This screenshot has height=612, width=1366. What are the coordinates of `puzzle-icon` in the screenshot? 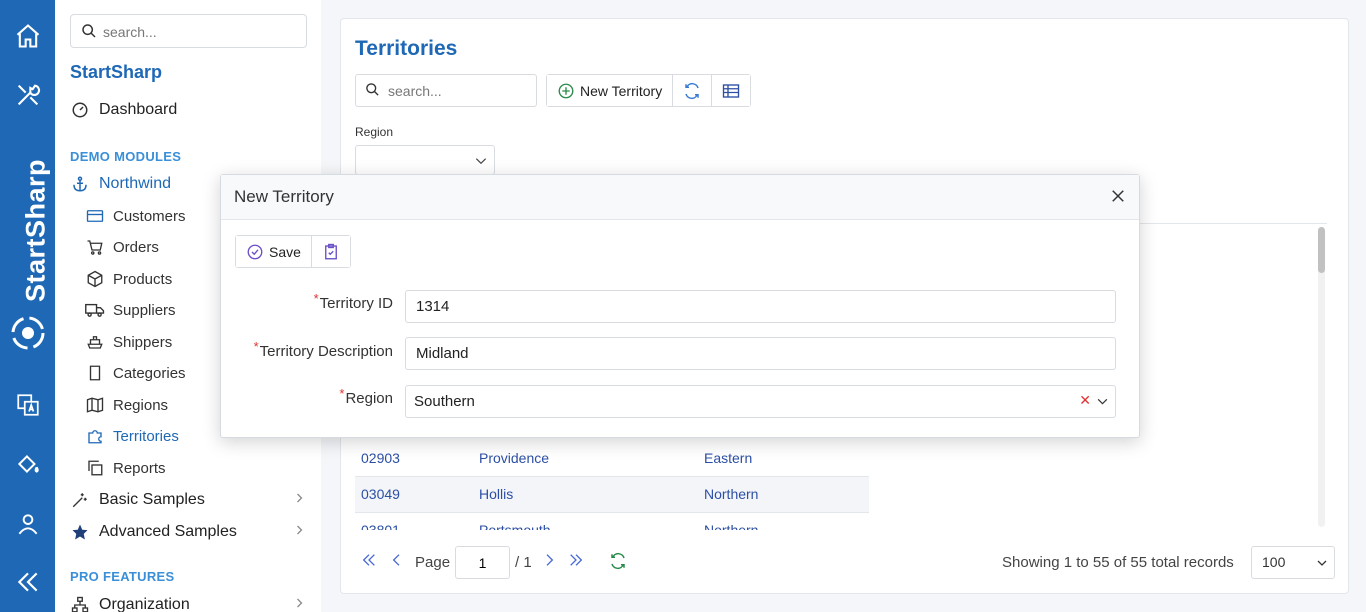 It's located at (95, 436).